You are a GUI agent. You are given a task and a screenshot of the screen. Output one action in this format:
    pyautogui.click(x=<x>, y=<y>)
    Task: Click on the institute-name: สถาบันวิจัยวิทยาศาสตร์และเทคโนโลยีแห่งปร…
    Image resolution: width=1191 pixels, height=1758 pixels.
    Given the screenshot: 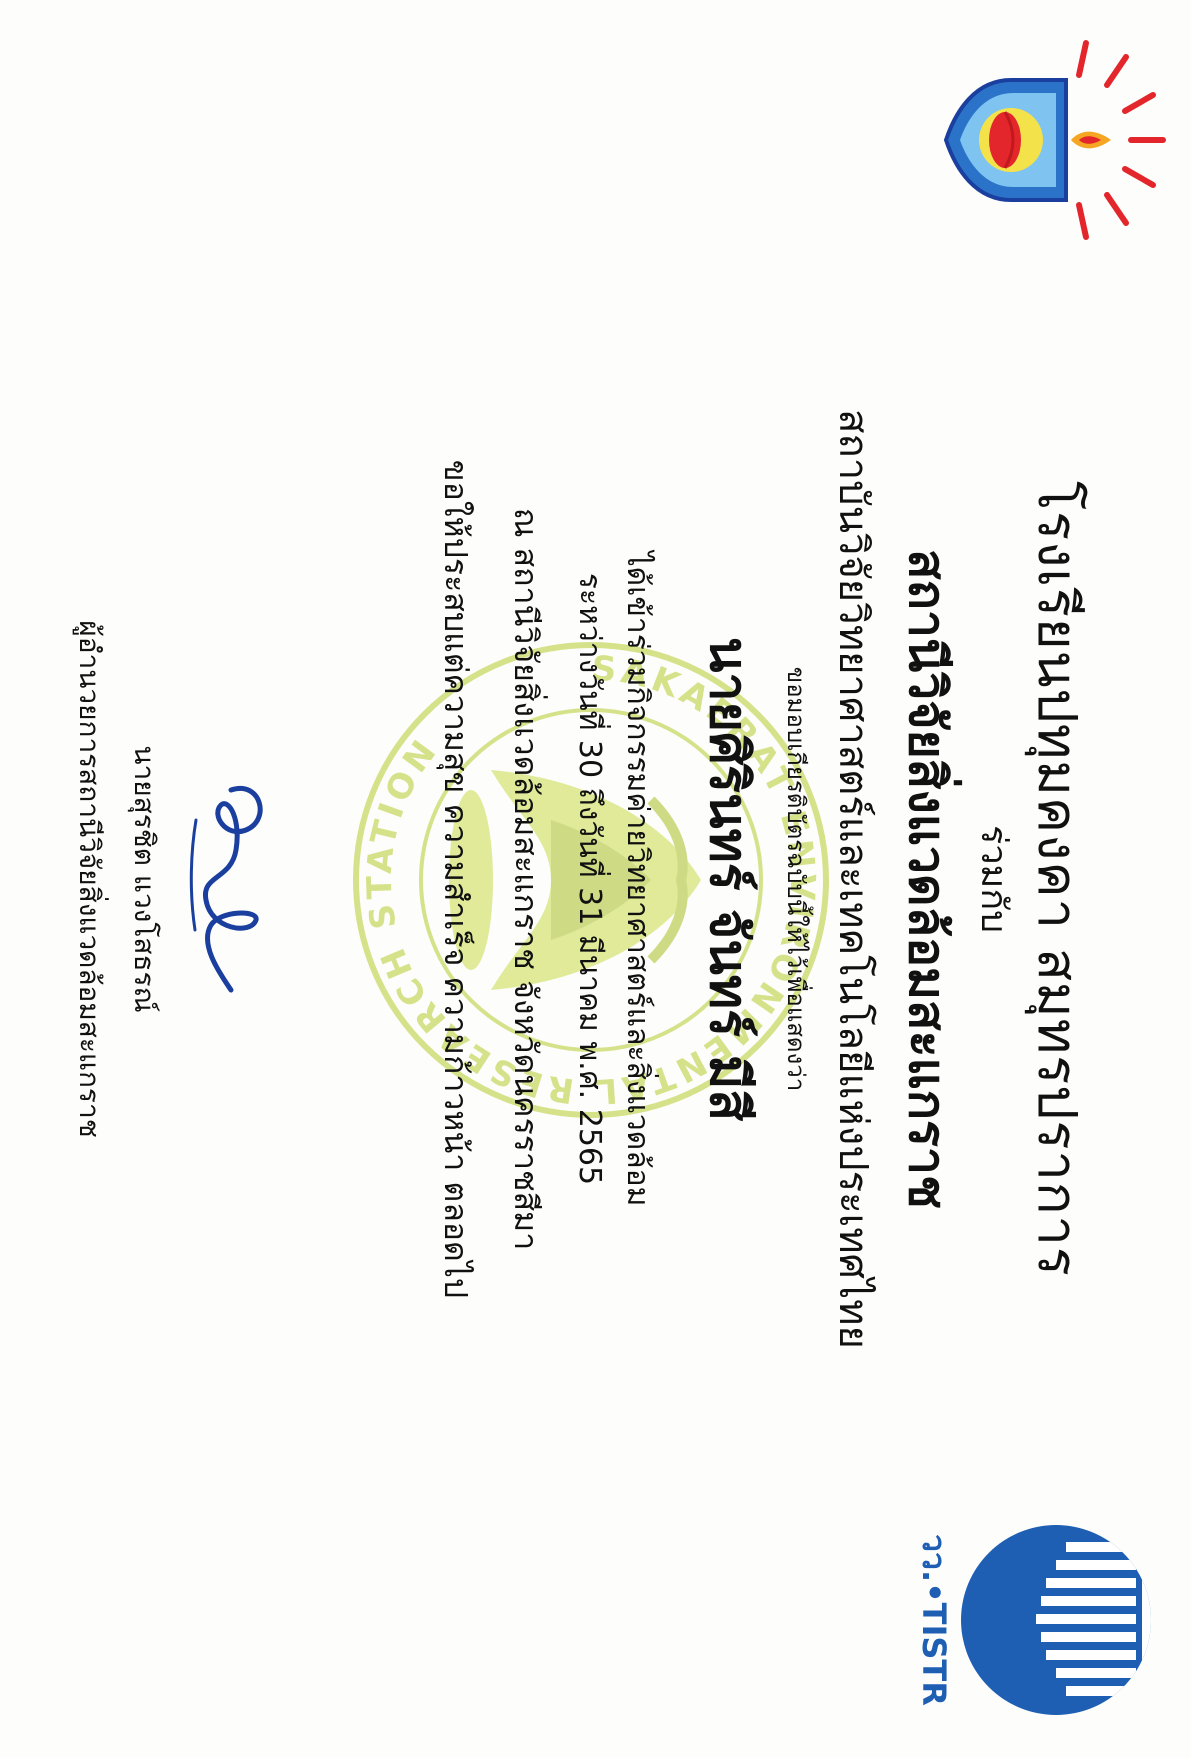 What is the action you would take?
    pyautogui.click(x=853, y=879)
    